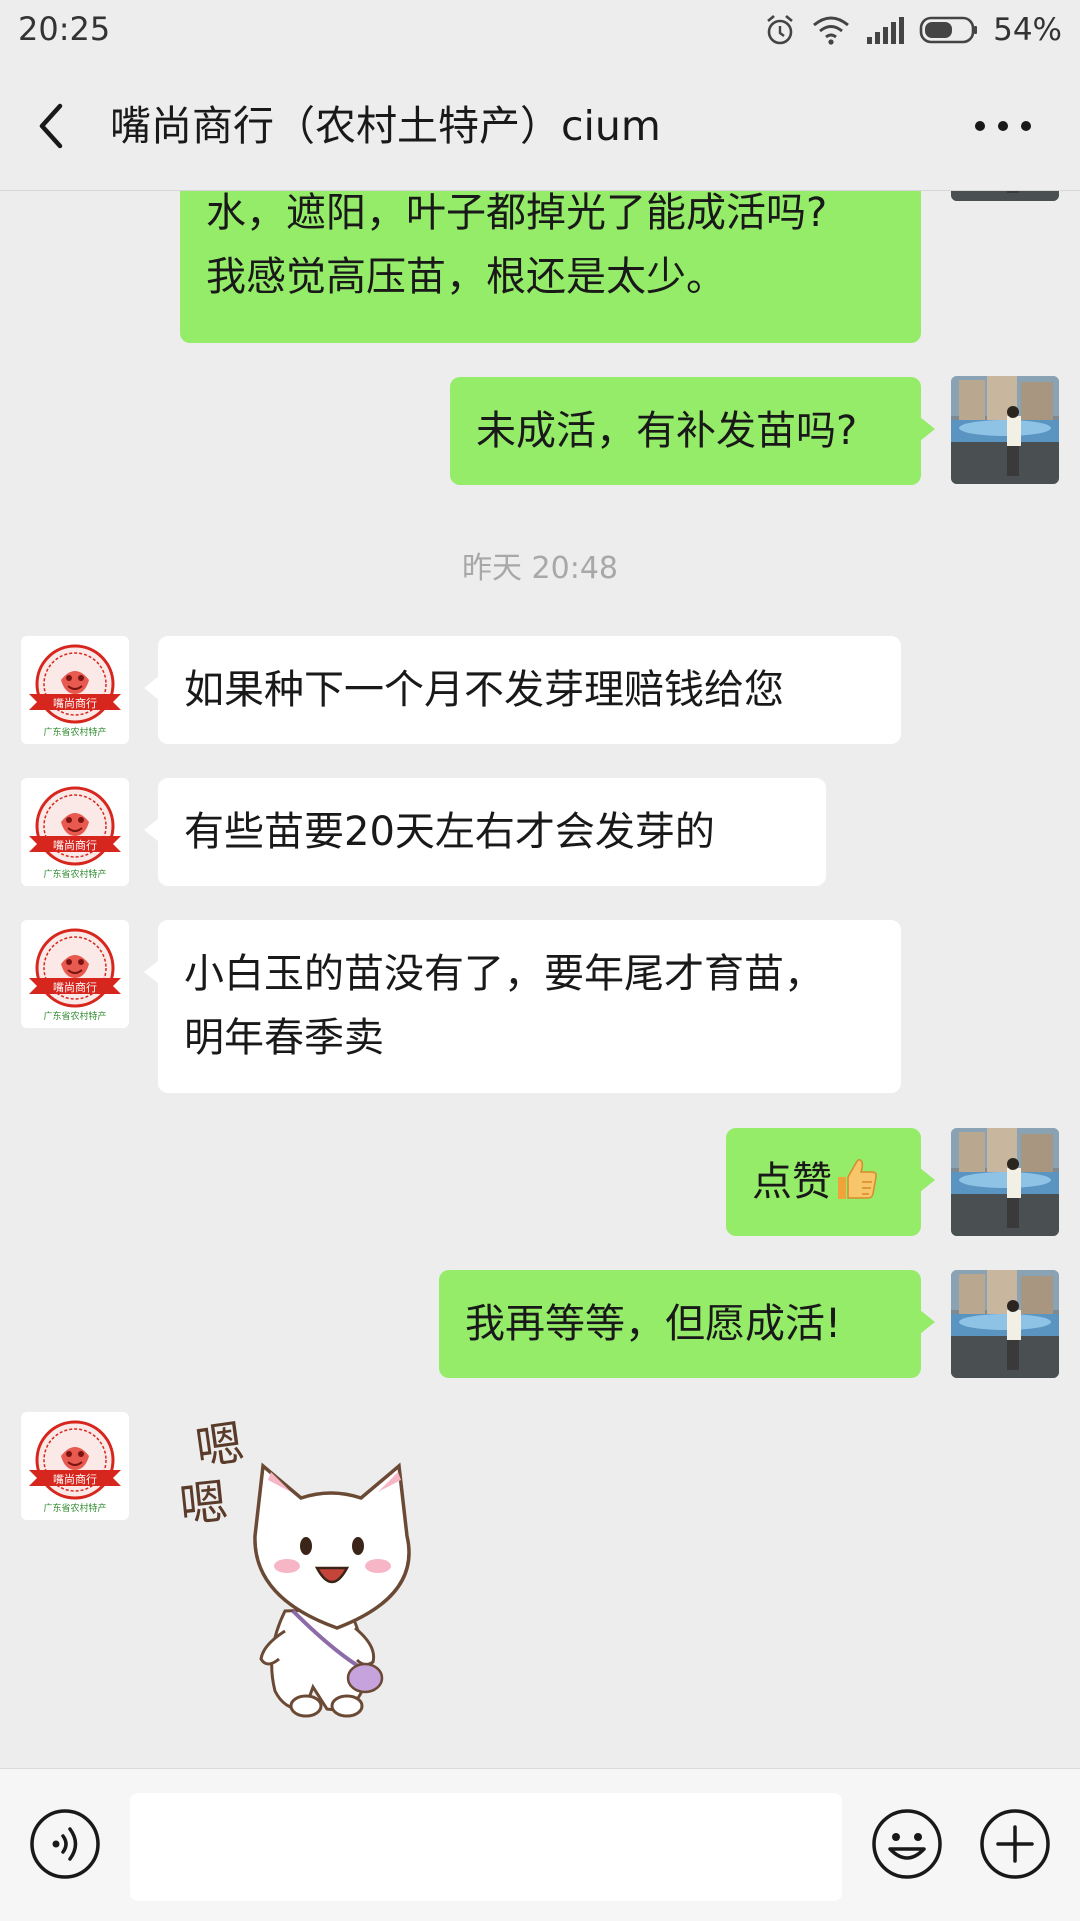 The width and height of the screenshot is (1080, 1921). Describe the element at coordinates (64, 29) in the screenshot. I see `status-time: 20:25` at that location.